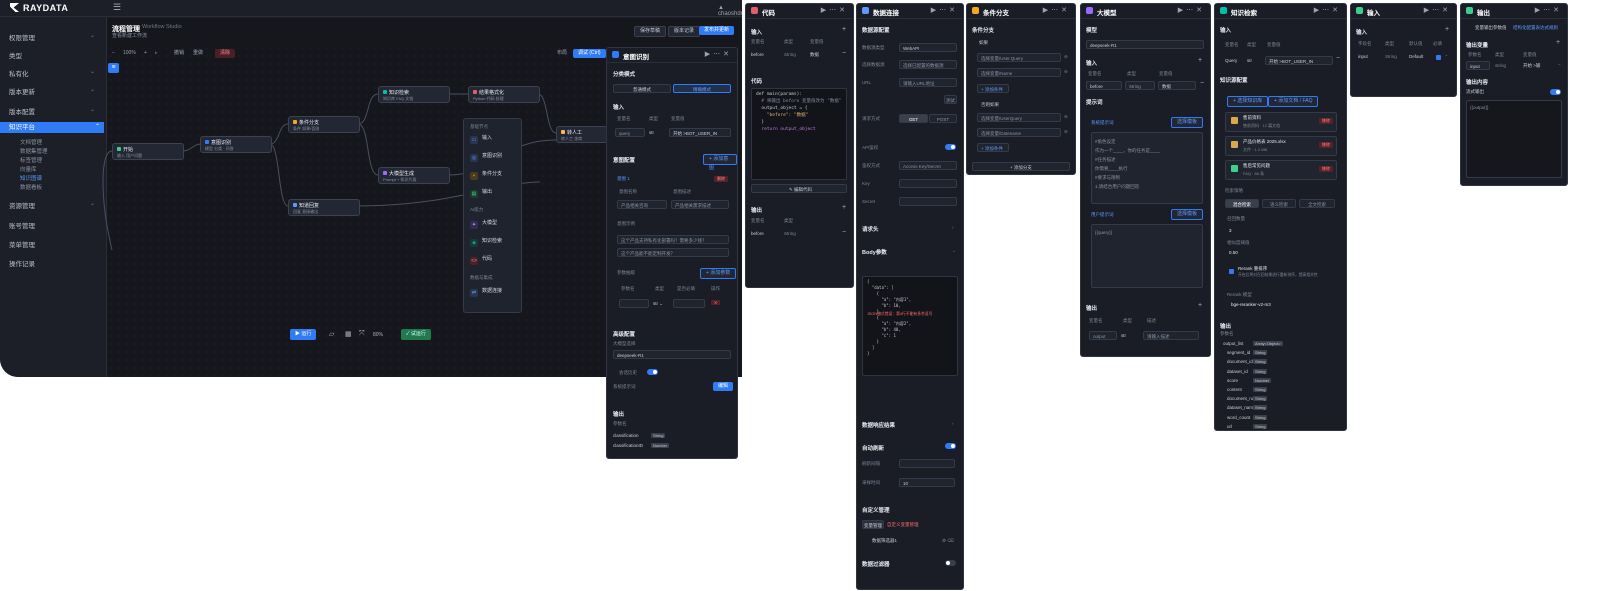 The width and height of the screenshot is (1600, 591). What do you see at coordinates (1104, 85) in the screenshot?
I see `llm-var-name: before` at bounding box center [1104, 85].